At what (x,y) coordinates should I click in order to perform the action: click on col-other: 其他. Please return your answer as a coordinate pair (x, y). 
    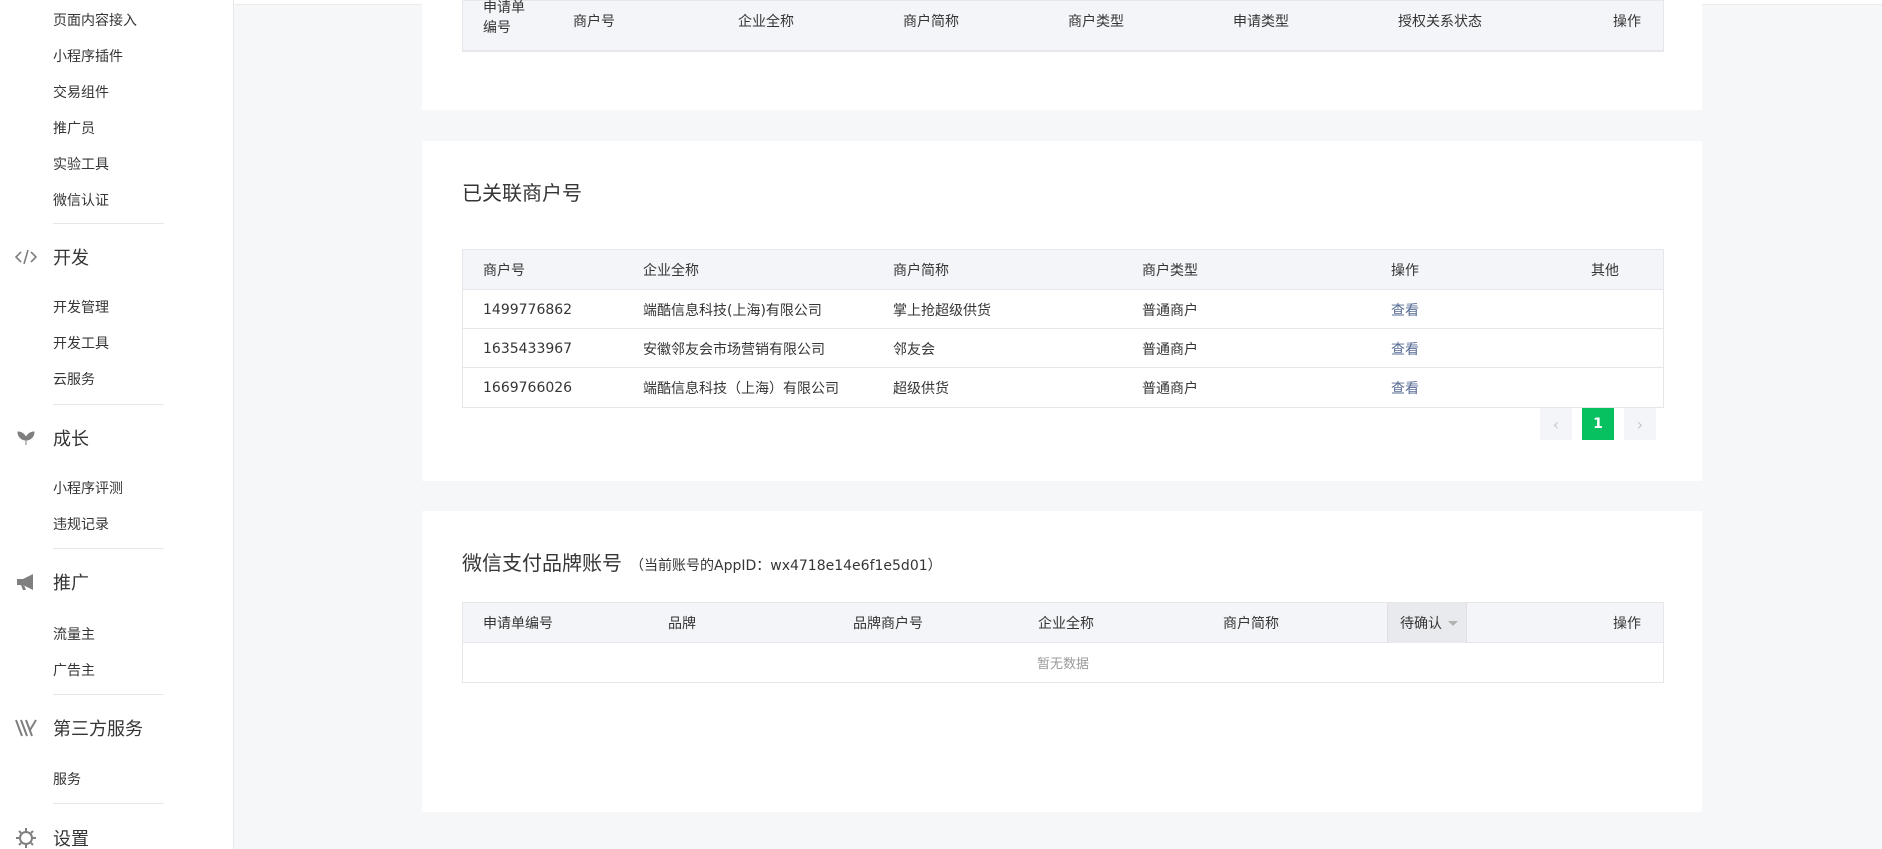
    Looking at the image, I should click on (1605, 271).